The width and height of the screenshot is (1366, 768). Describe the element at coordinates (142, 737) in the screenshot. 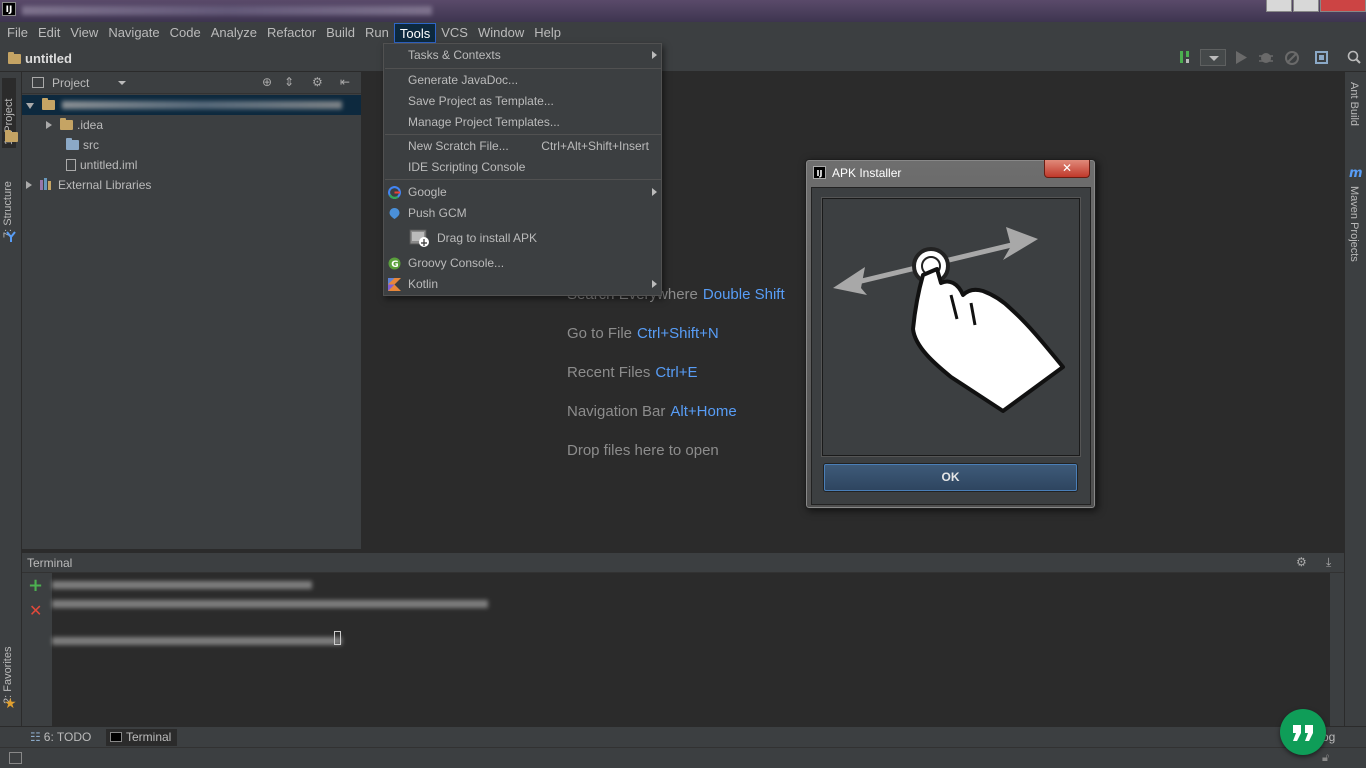

I see `terminal-tool-tab: Terminal` at that location.